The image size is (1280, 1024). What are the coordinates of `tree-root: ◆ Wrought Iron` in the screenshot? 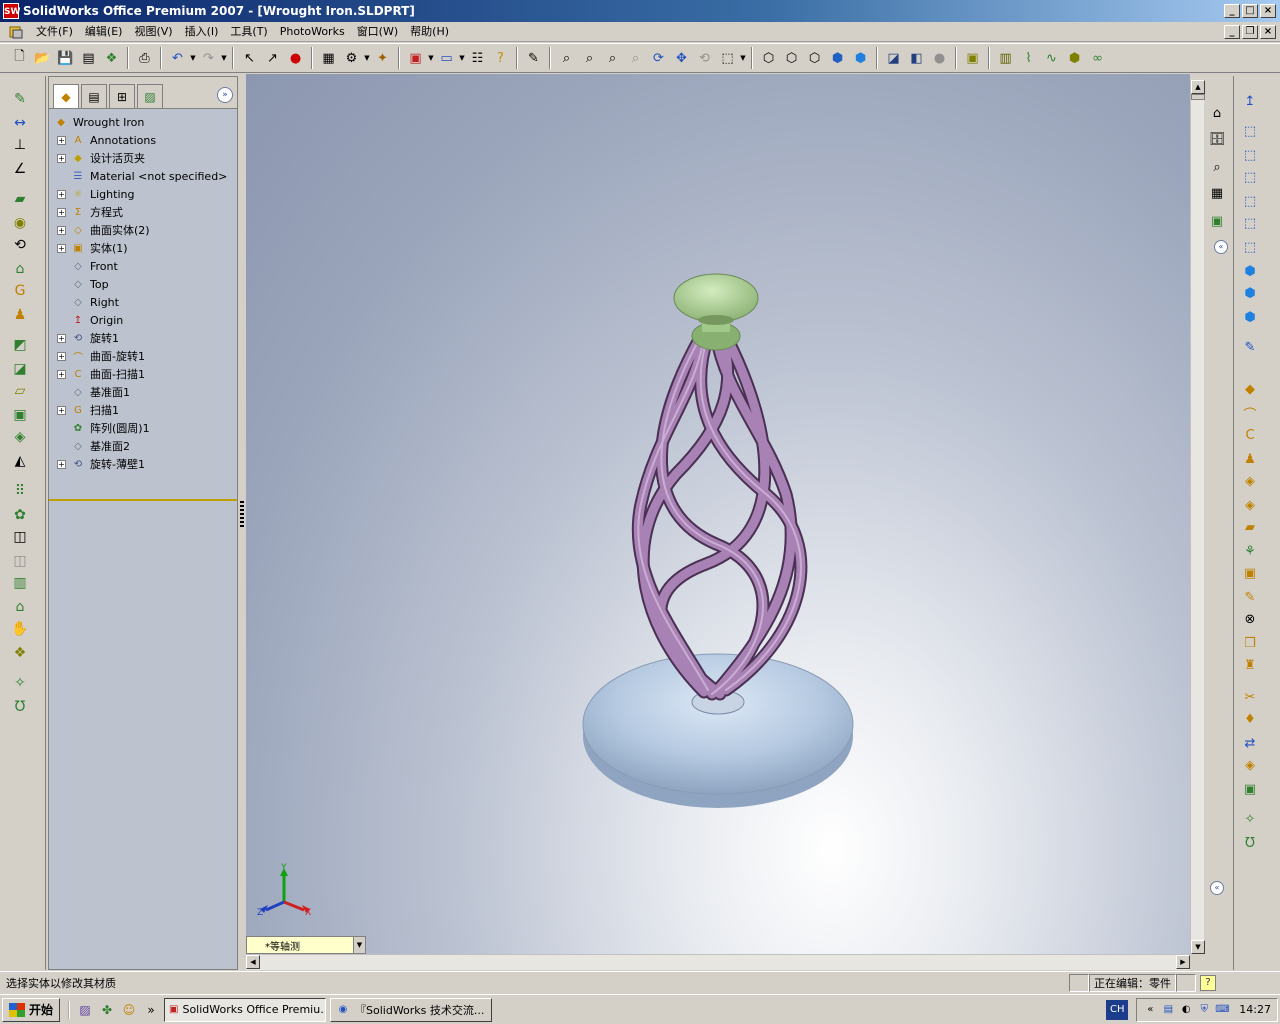 It's located at (143, 122).